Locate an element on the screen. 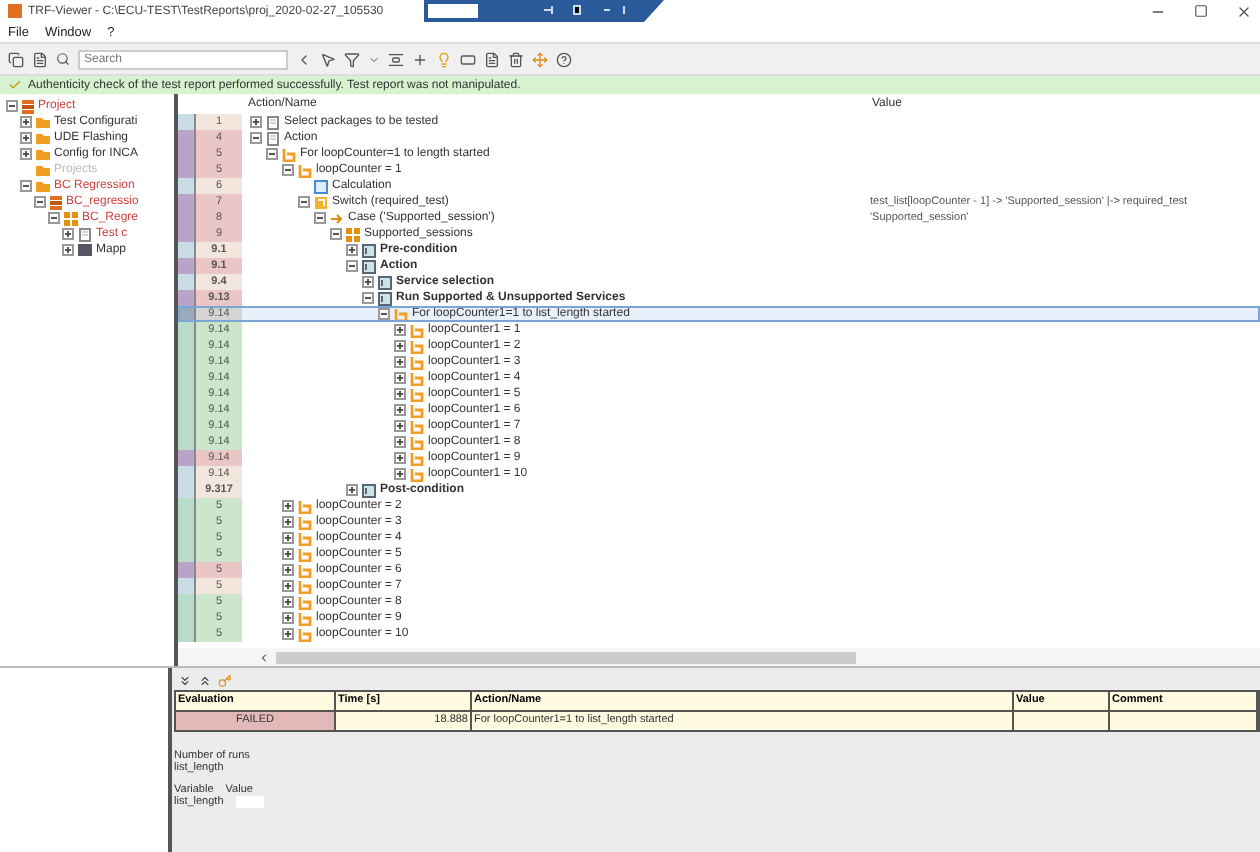 This screenshot has height=852, width=1260. help-icon is located at coordinates (564, 59).